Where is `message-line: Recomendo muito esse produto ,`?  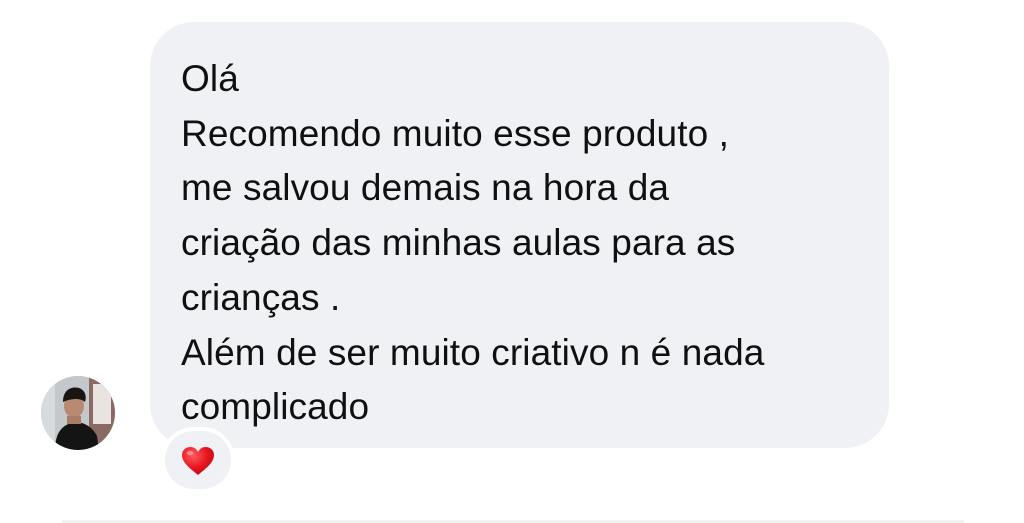
message-line: Recomendo muito esse produto , is located at coordinates (455, 133).